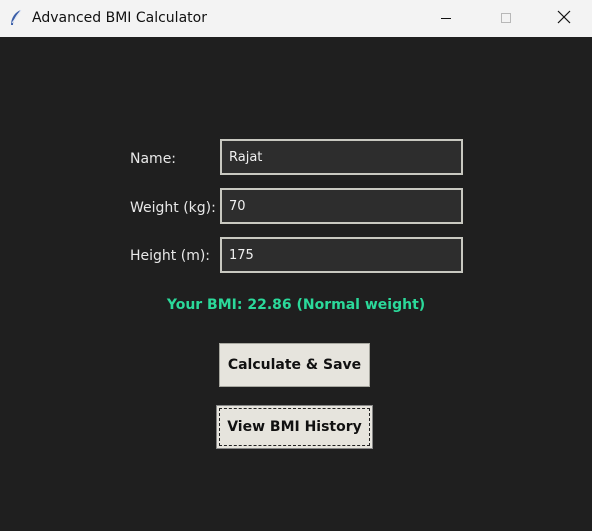  I want to click on feather-icon, so click(16, 18).